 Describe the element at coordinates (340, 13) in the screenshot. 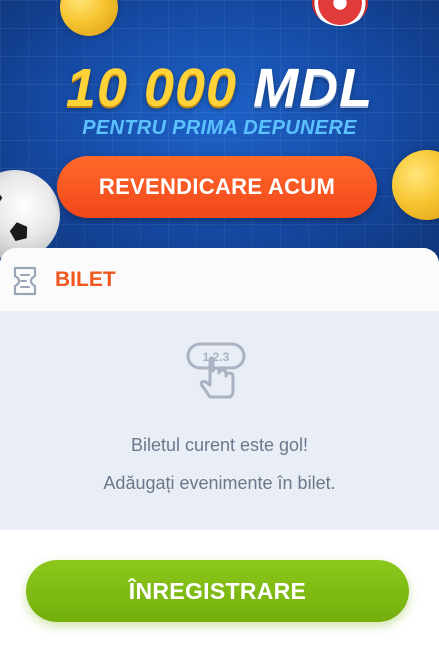

I see `casino-chip-icon` at that location.